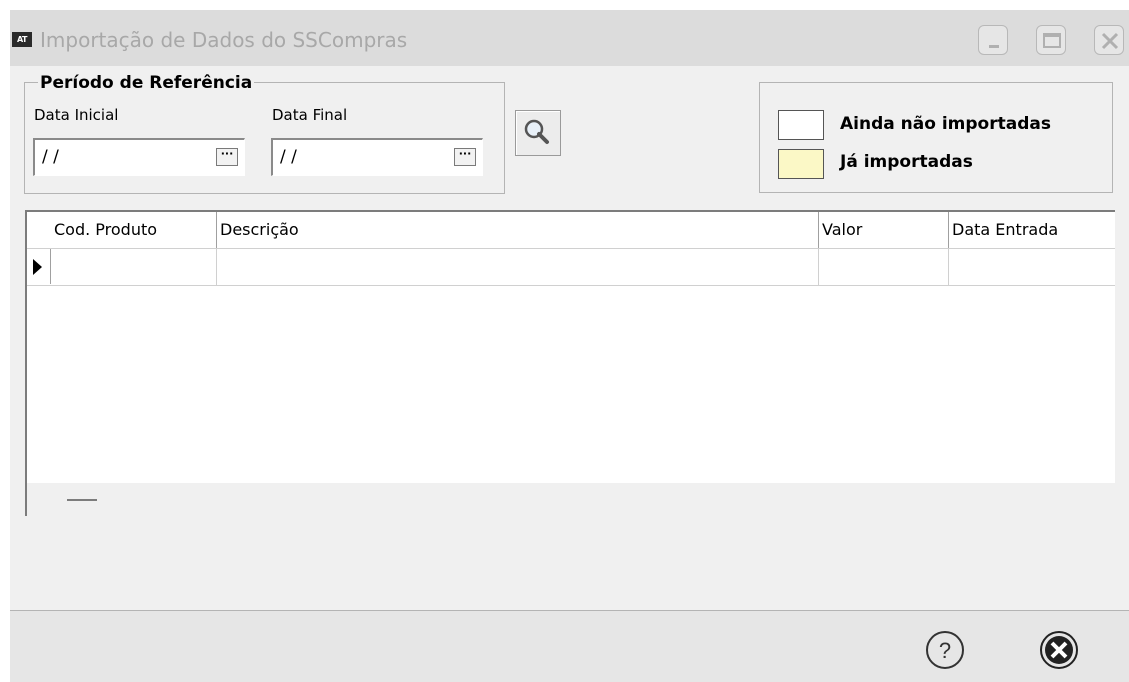 The image size is (1129, 682). I want to click on minimize-button, so click(993, 40).